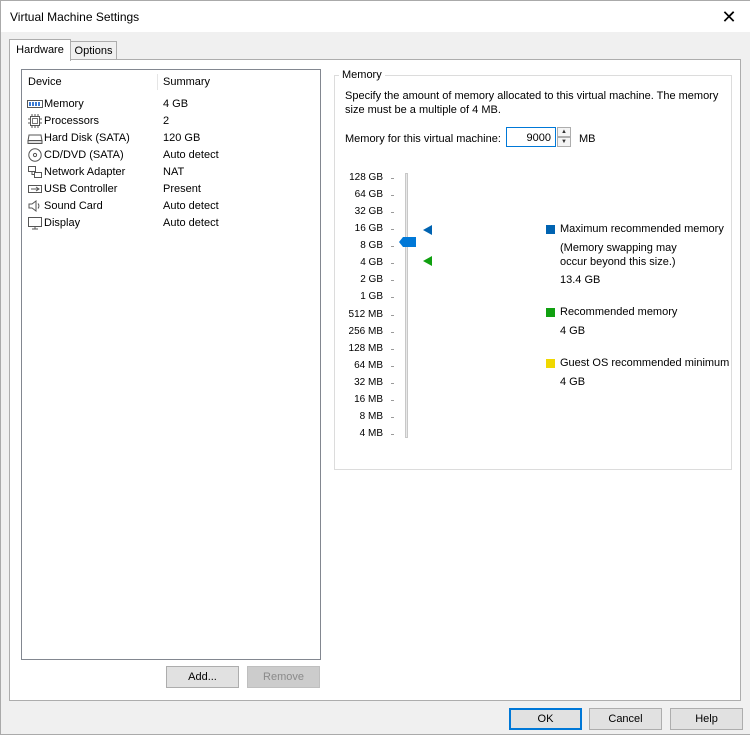  Describe the element at coordinates (40, 50) in the screenshot. I see `tab-hardware: Hardware` at that location.